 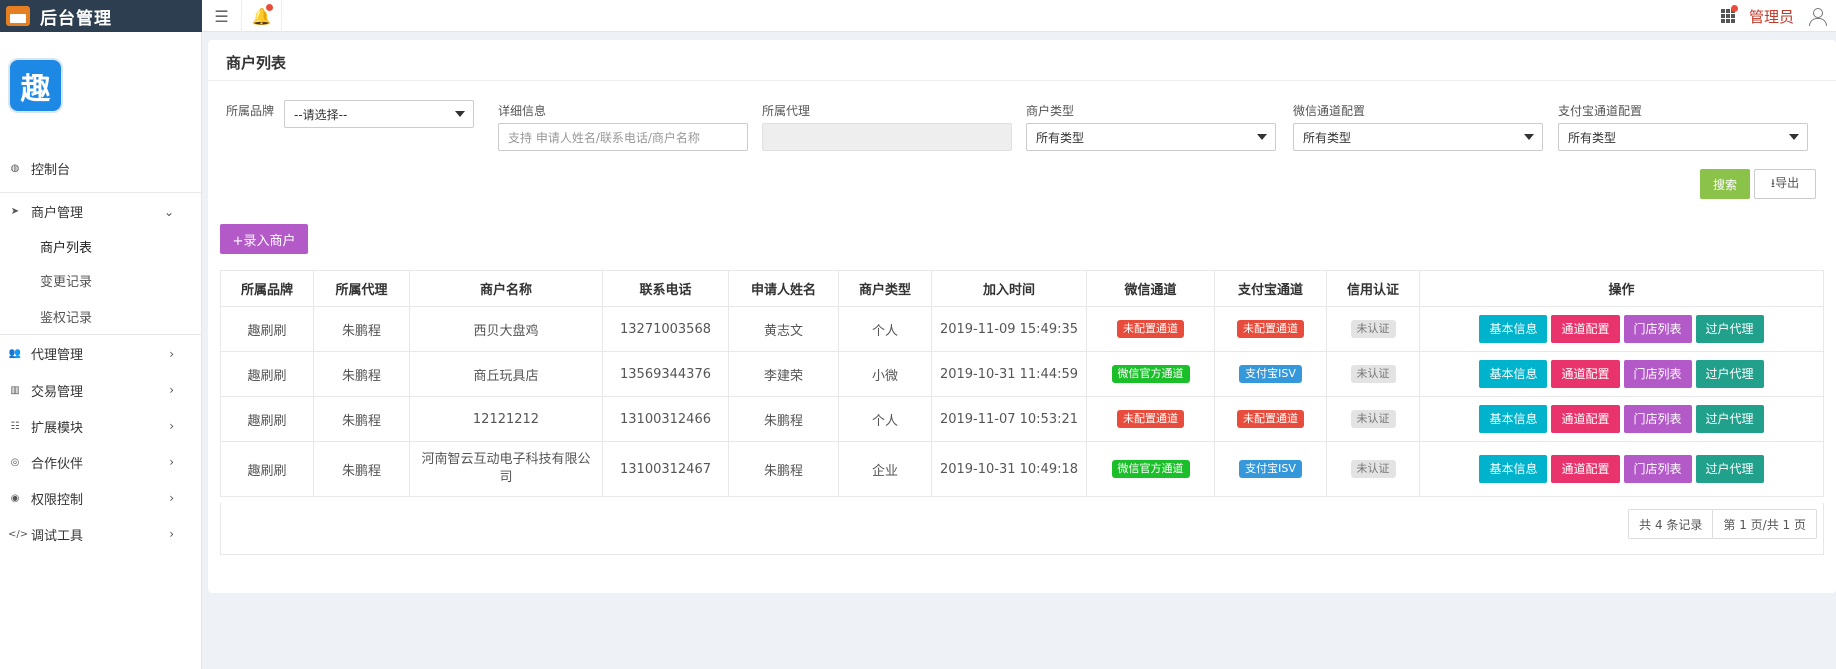 I want to click on detail-search-input: 支持 申请人姓名/联系电话/商户名称, so click(x=623, y=137).